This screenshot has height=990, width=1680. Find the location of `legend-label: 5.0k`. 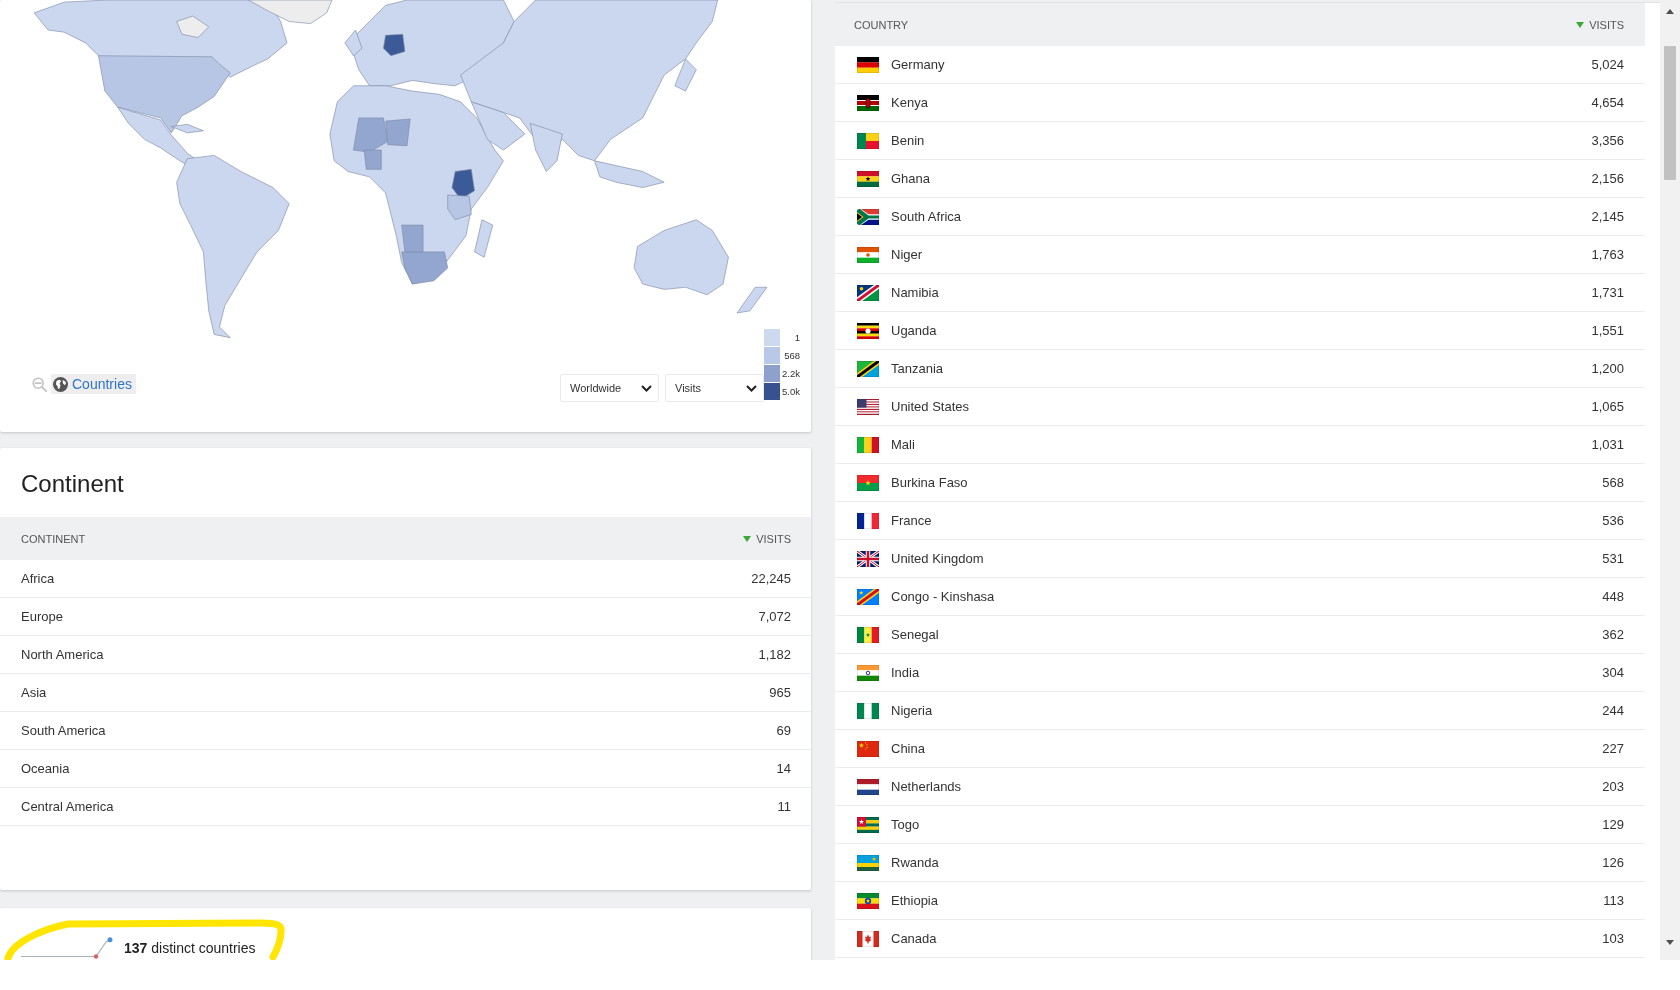

legend-label: 5.0k is located at coordinates (790, 391).